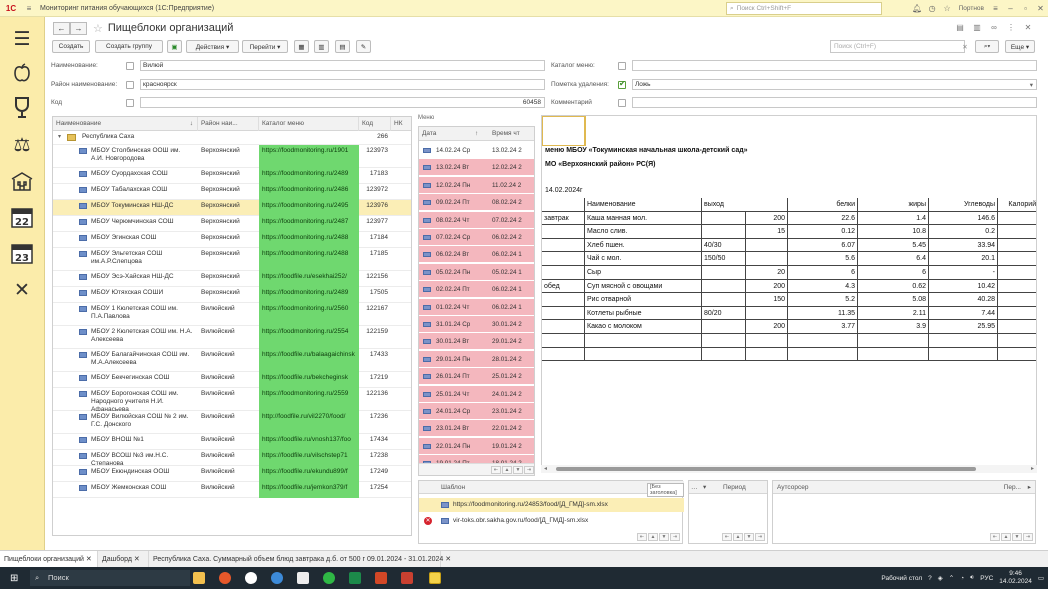 Image resolution: width=1048 pixels, height=589 pixels. What do you see at coordinates (476, 469) in the screenshot?
I see `menu-list-scrollbar: ⇤ ▲ ▼ ⇥` at bounding box center [476, 469].